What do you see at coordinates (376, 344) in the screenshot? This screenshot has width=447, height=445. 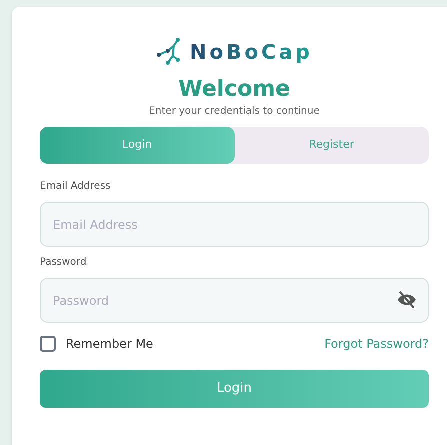 I see `forgot-password-link: Forgot Password?` at bounding box center [376, 344].